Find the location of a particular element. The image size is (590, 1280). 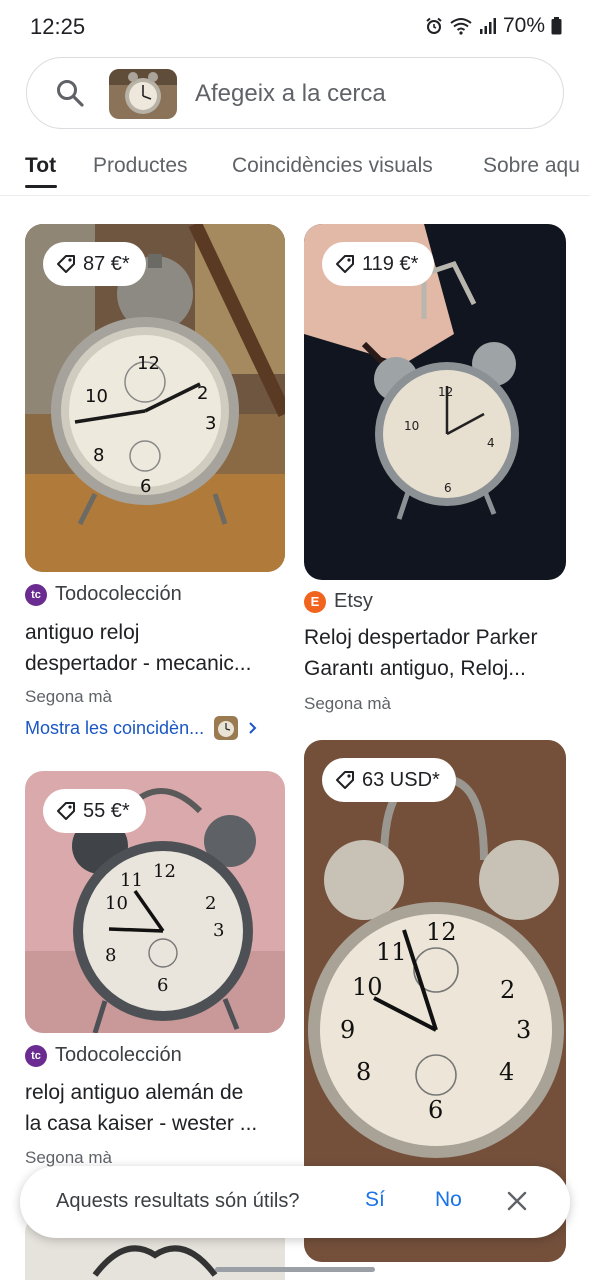

tab-about: Sobre aqu is located at coordinates (531, 166).